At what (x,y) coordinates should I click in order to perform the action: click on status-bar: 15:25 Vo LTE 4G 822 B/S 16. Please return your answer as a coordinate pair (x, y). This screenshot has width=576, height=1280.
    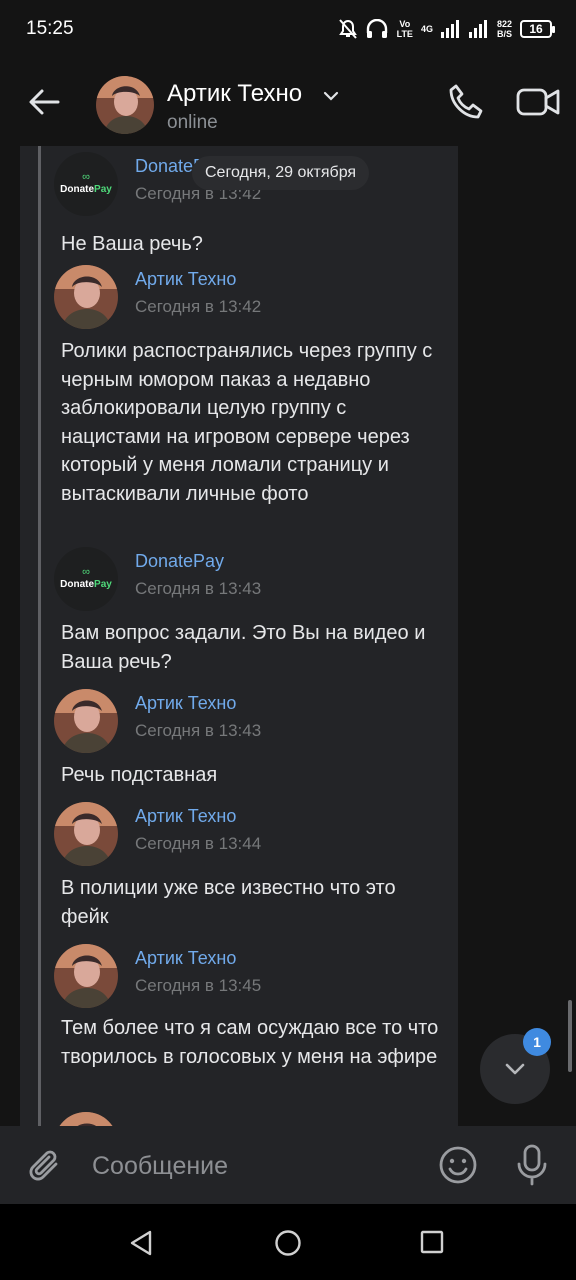
    Looking at the image, I should click on (288, 29).